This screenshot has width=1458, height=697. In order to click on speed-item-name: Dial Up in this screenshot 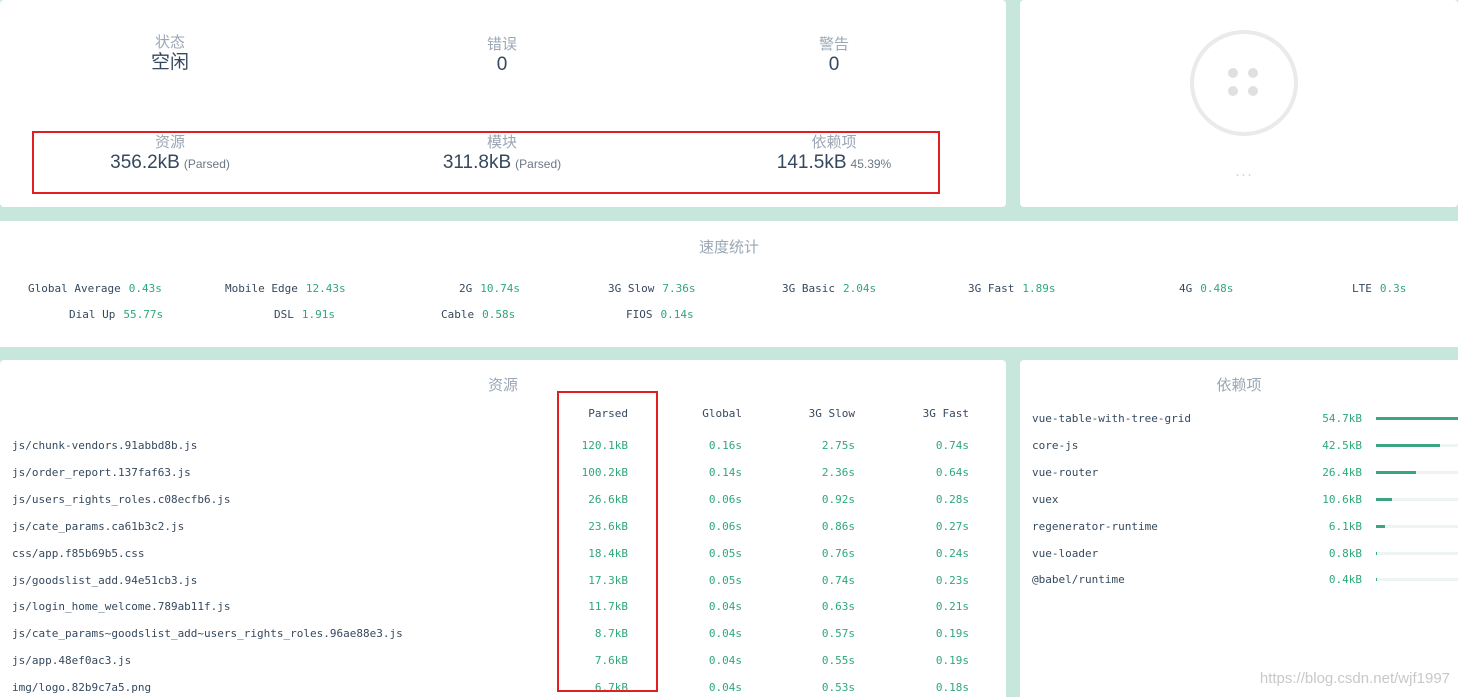, I will do `click(92, 314)`.